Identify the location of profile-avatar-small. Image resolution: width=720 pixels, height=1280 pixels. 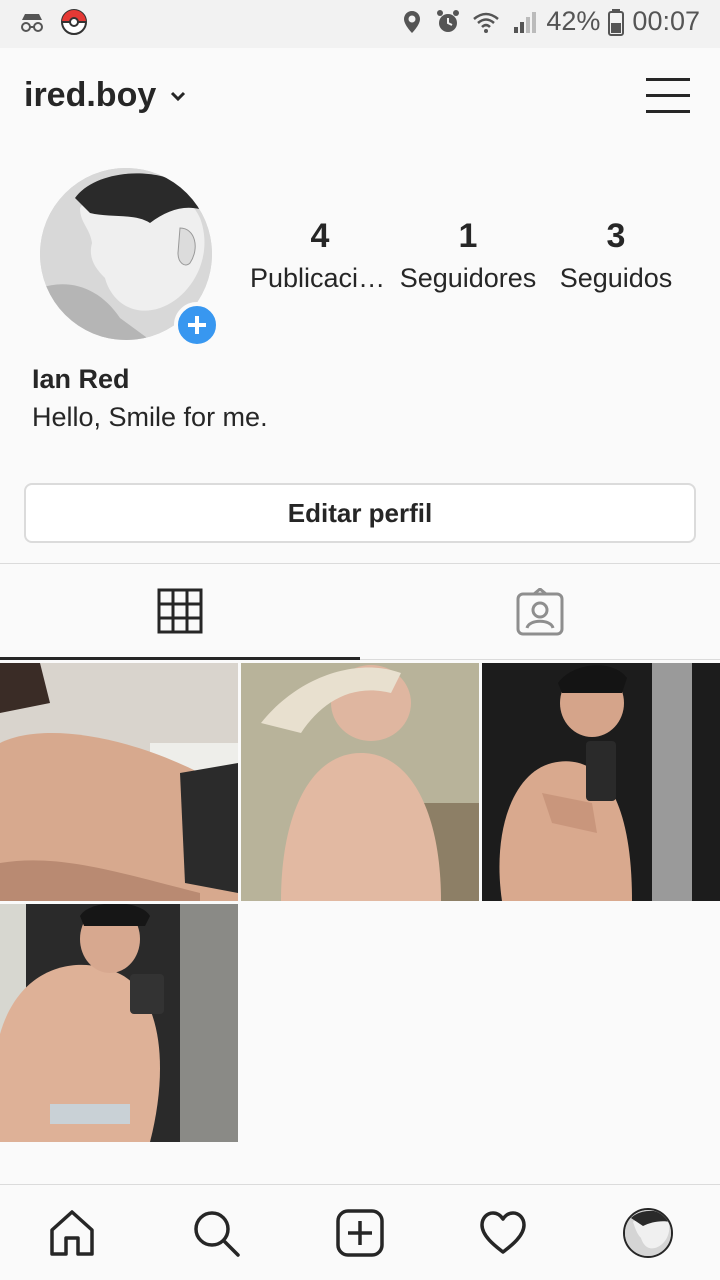
(648, 1233).